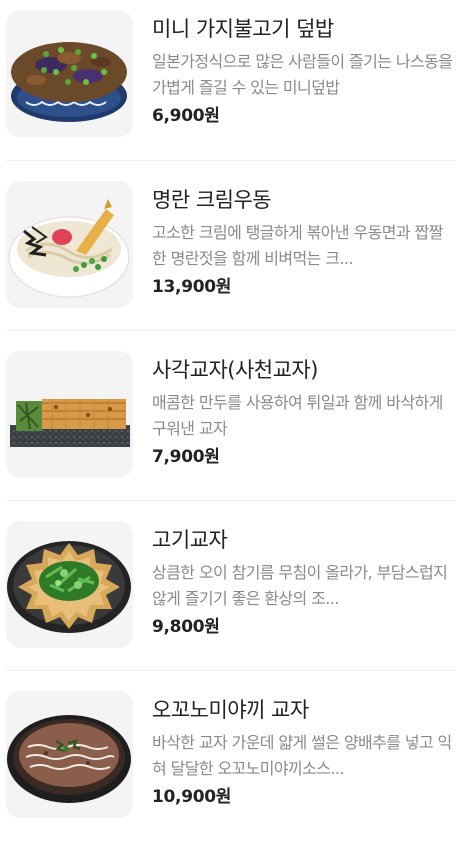 This screenshot has height=851, width=466. Describe the element at coordinates (69, 584) in the screenshot. I see `meat-gyoza-icon` at that location.